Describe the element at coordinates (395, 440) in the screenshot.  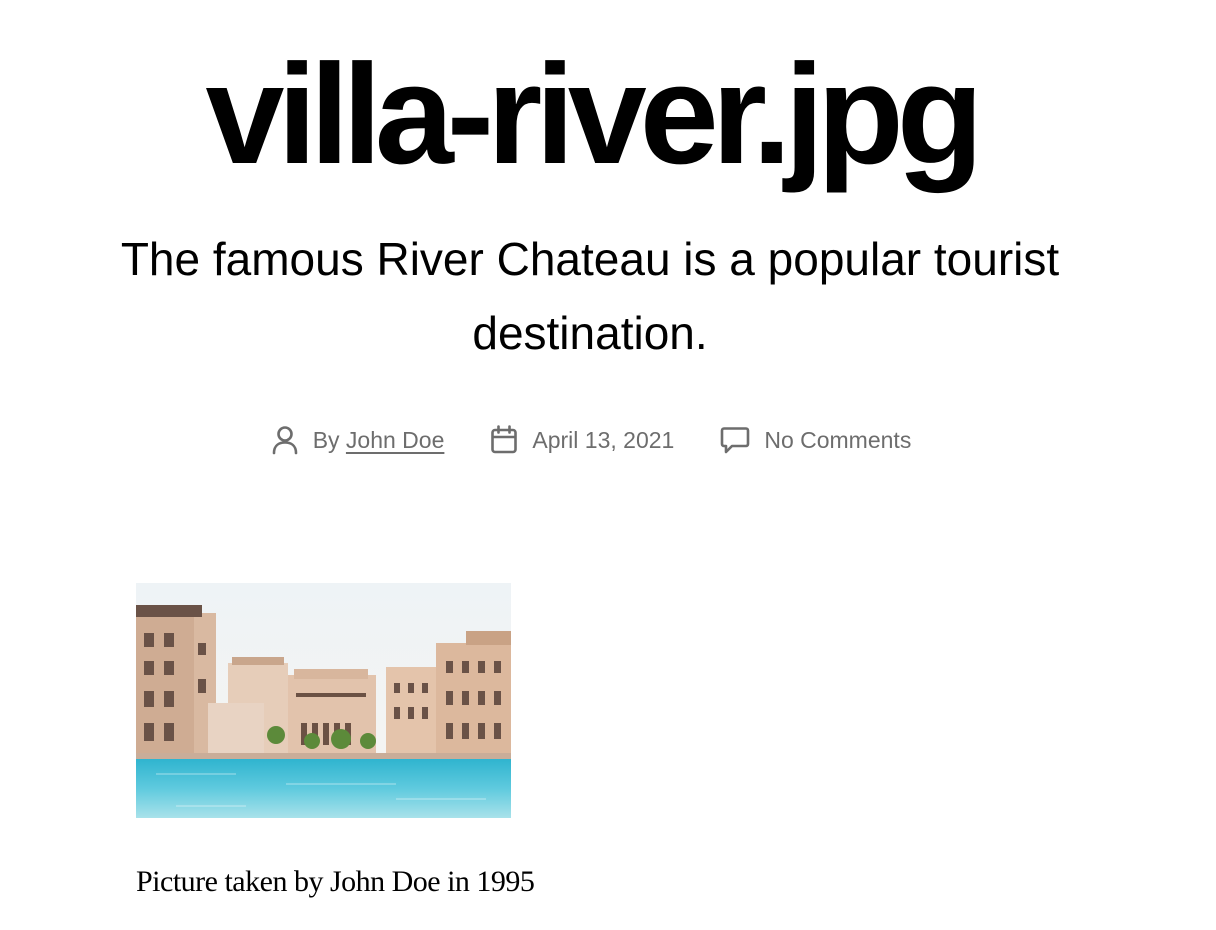
I see `author-link: John Doe` at that location.